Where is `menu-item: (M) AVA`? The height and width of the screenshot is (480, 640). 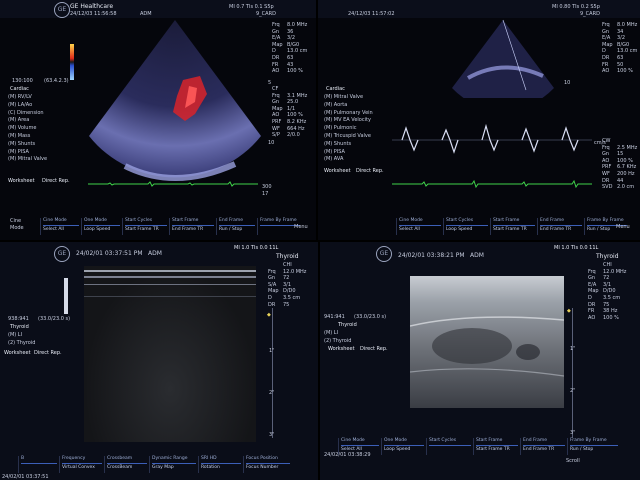
menu-item: (M) AVA is located at coordinates (348, 160).